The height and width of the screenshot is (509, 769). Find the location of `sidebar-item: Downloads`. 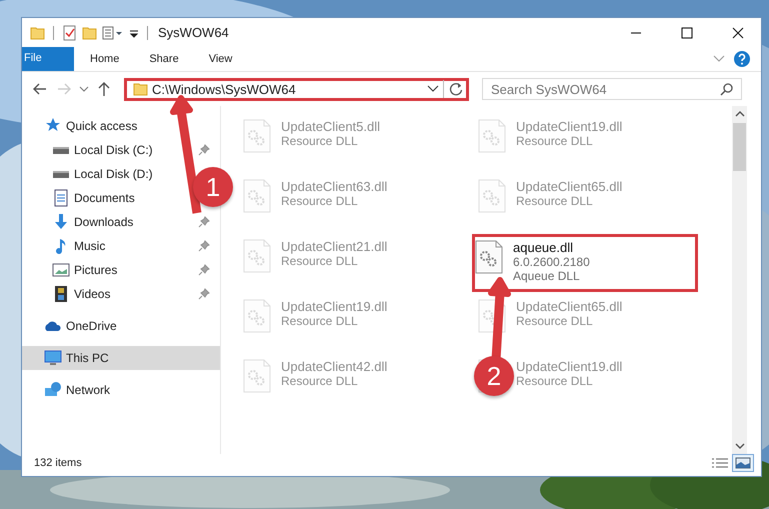

sidebar-item: Downloads is located at coordinates (121, 222).